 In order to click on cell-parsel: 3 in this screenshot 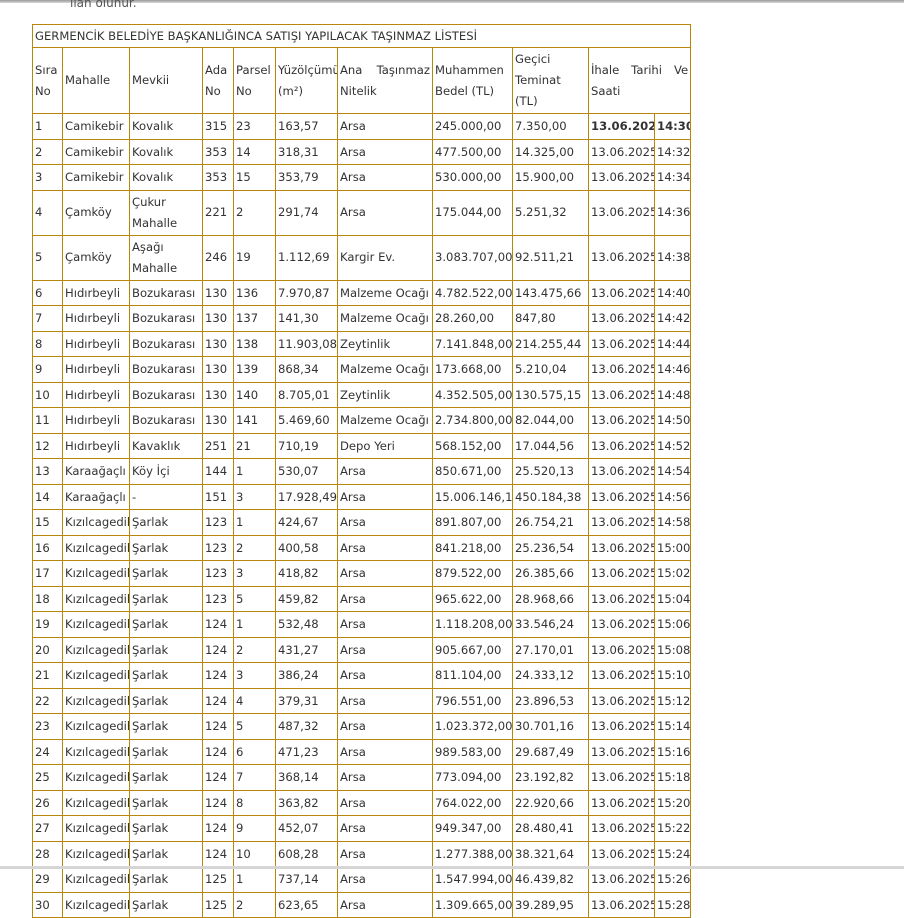, I will do `click(254, 496)`.